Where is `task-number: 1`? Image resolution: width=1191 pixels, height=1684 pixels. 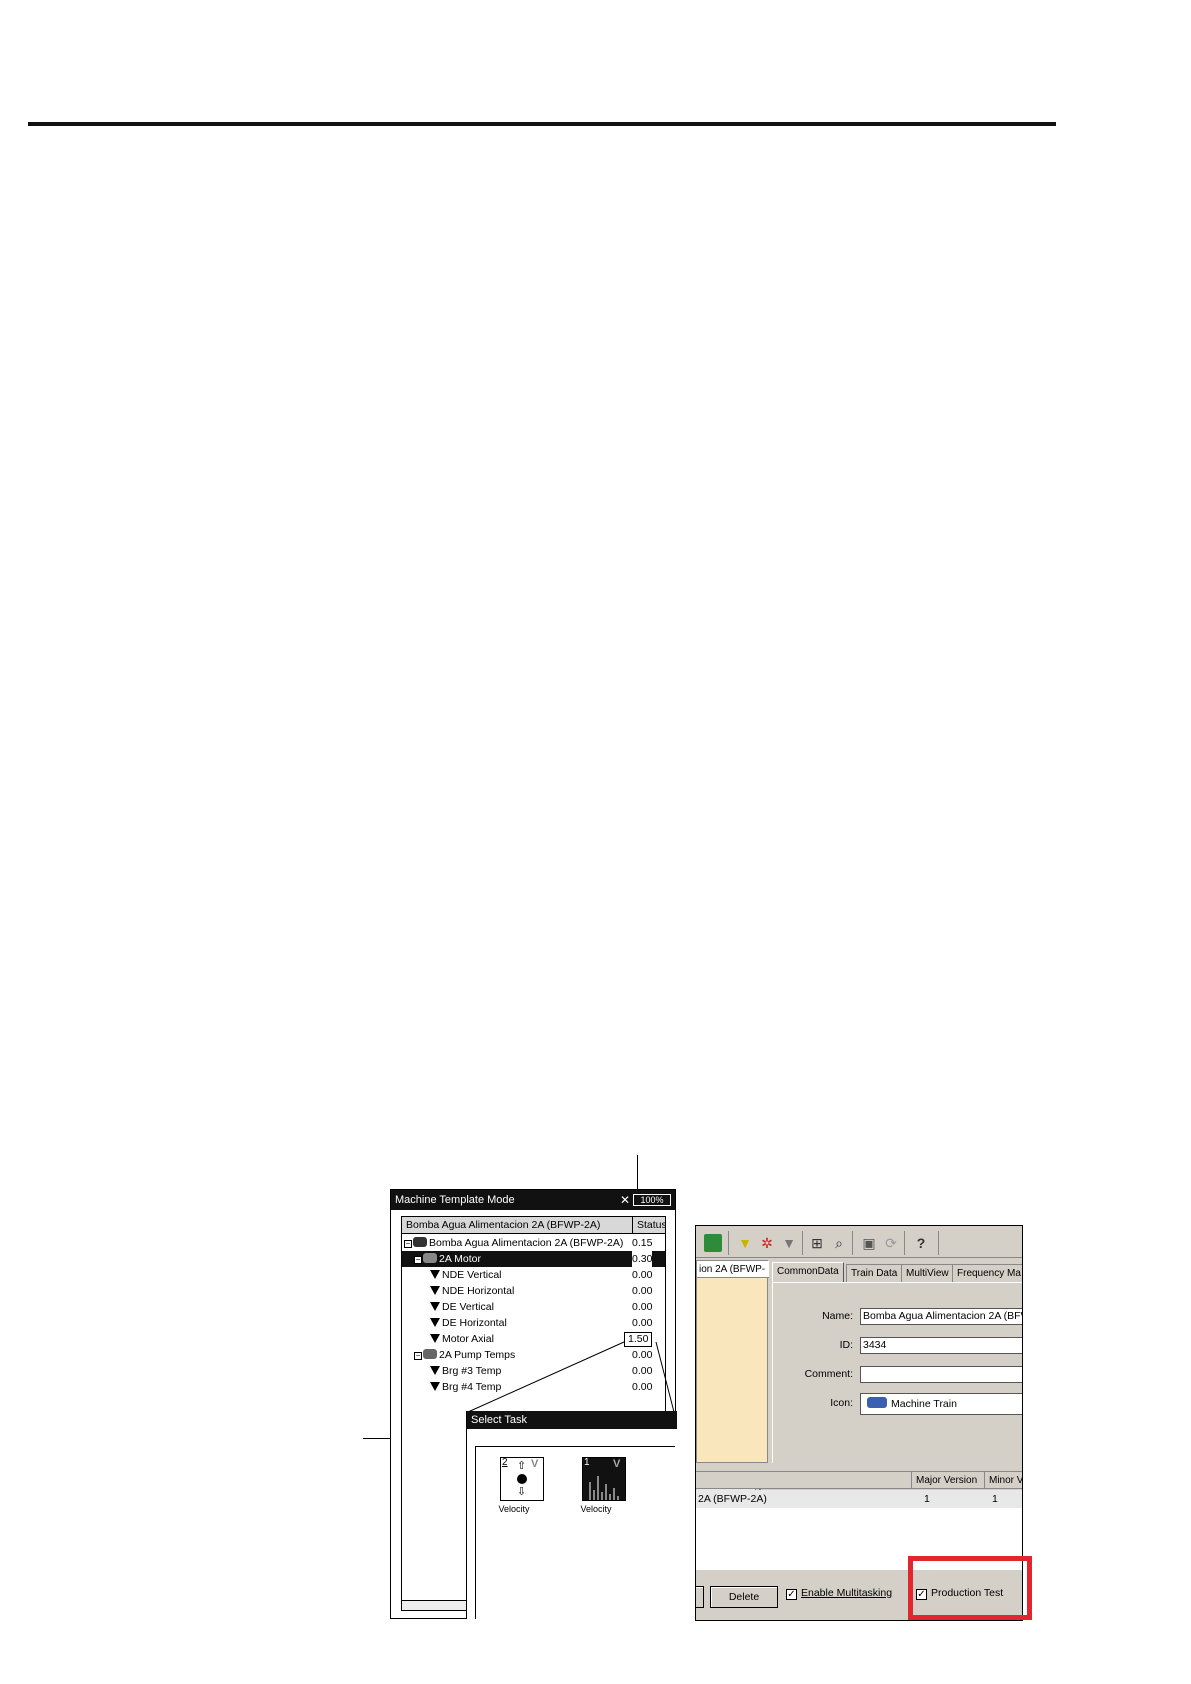
task-number: 1 is located at coordinates (587, 1462).